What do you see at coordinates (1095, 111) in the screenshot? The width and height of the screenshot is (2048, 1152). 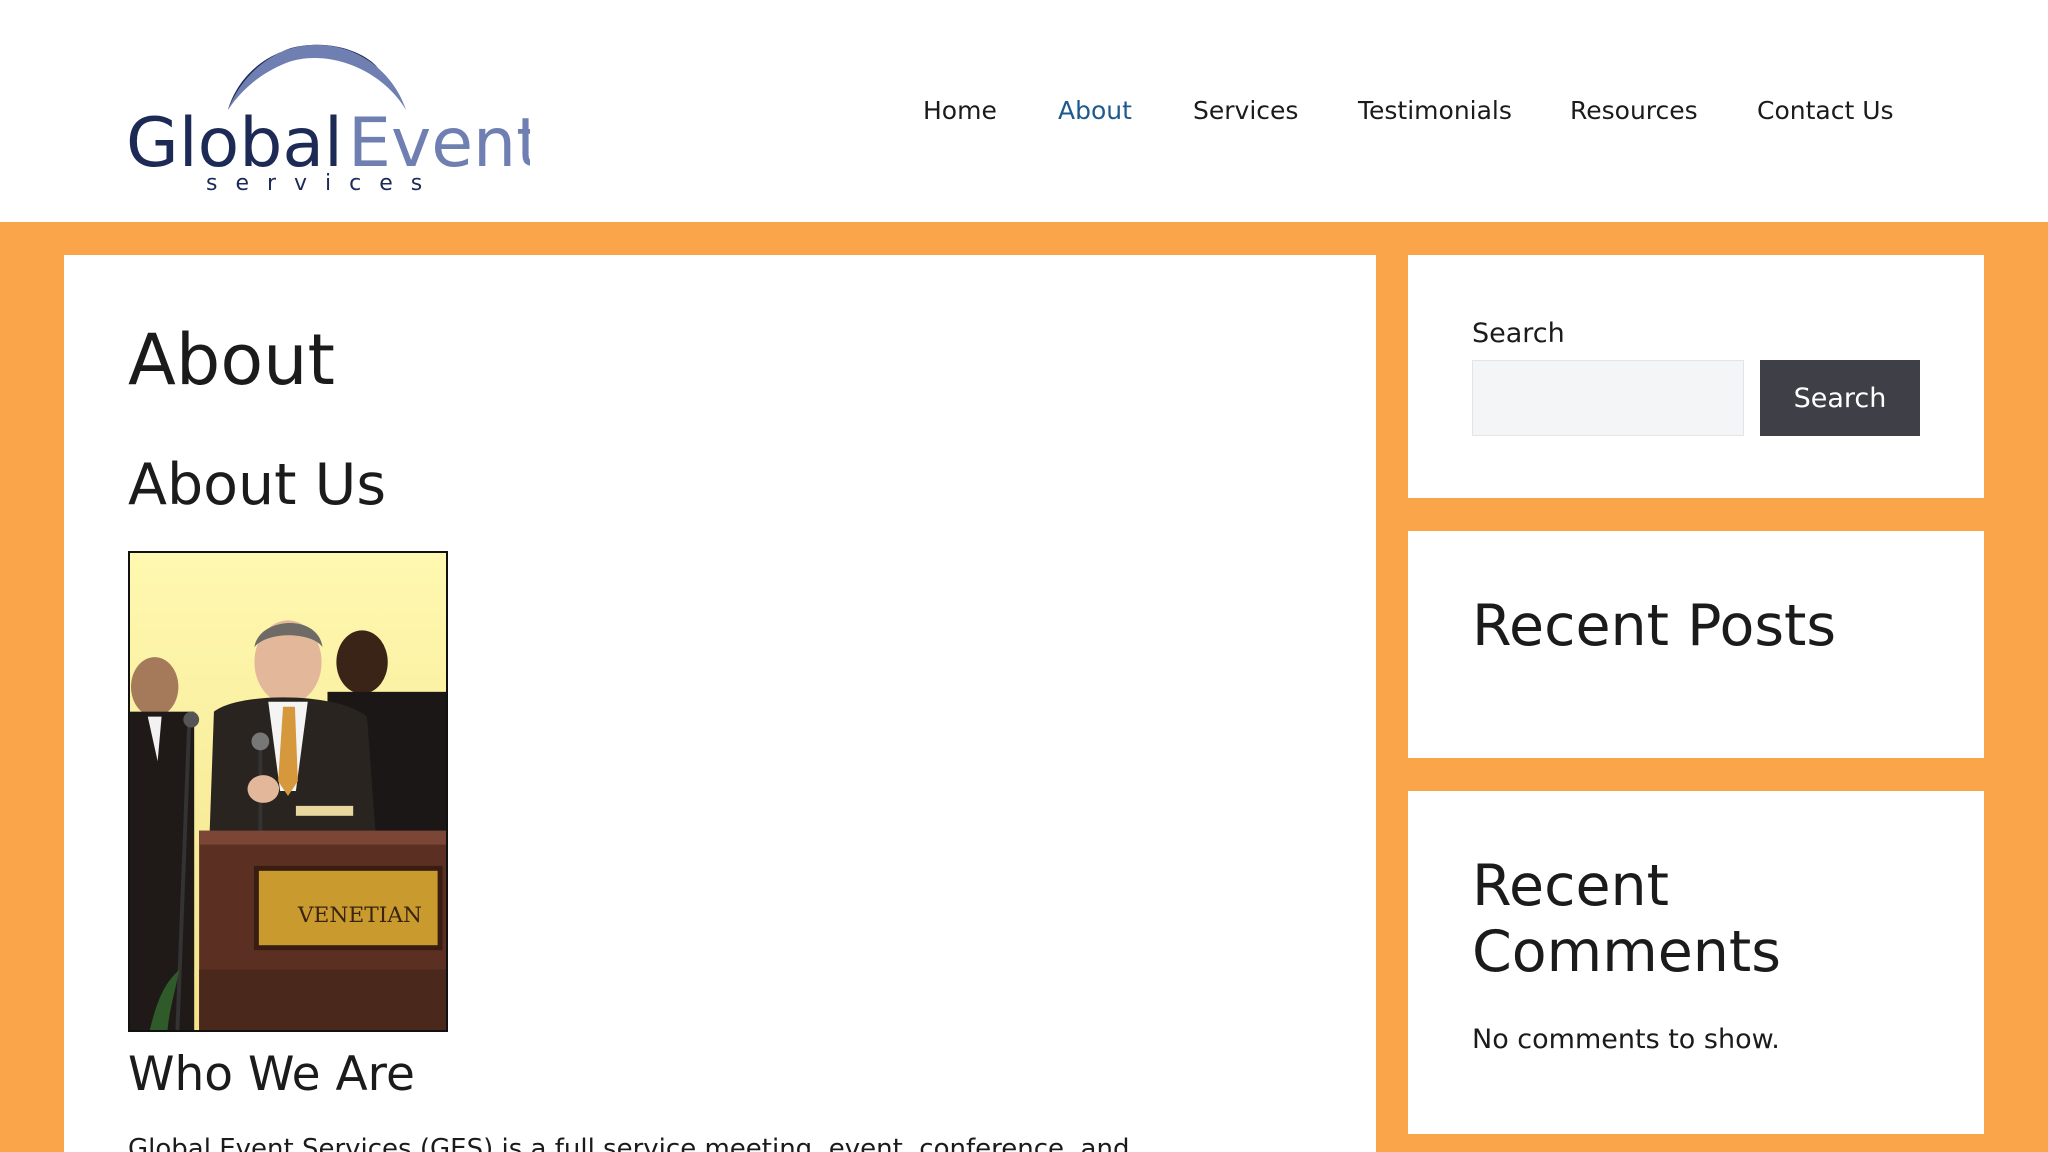 I see `nav-about: About` at bounding box center [1095, 111].